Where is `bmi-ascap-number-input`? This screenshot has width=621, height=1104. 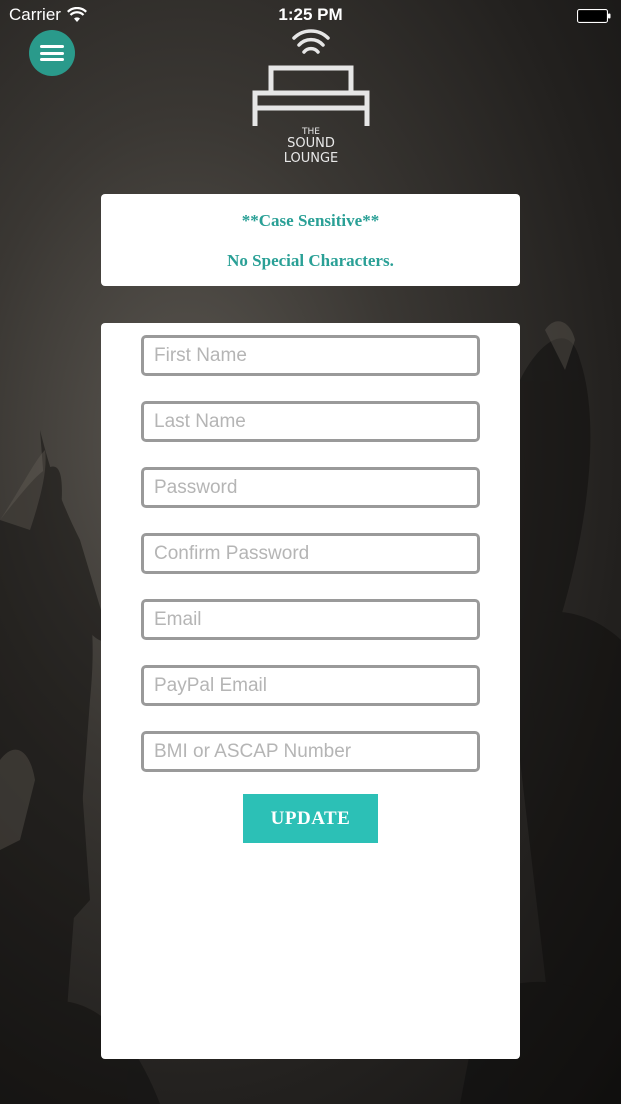
bmi-ascap-number-input is located at coordinates (310, 751).